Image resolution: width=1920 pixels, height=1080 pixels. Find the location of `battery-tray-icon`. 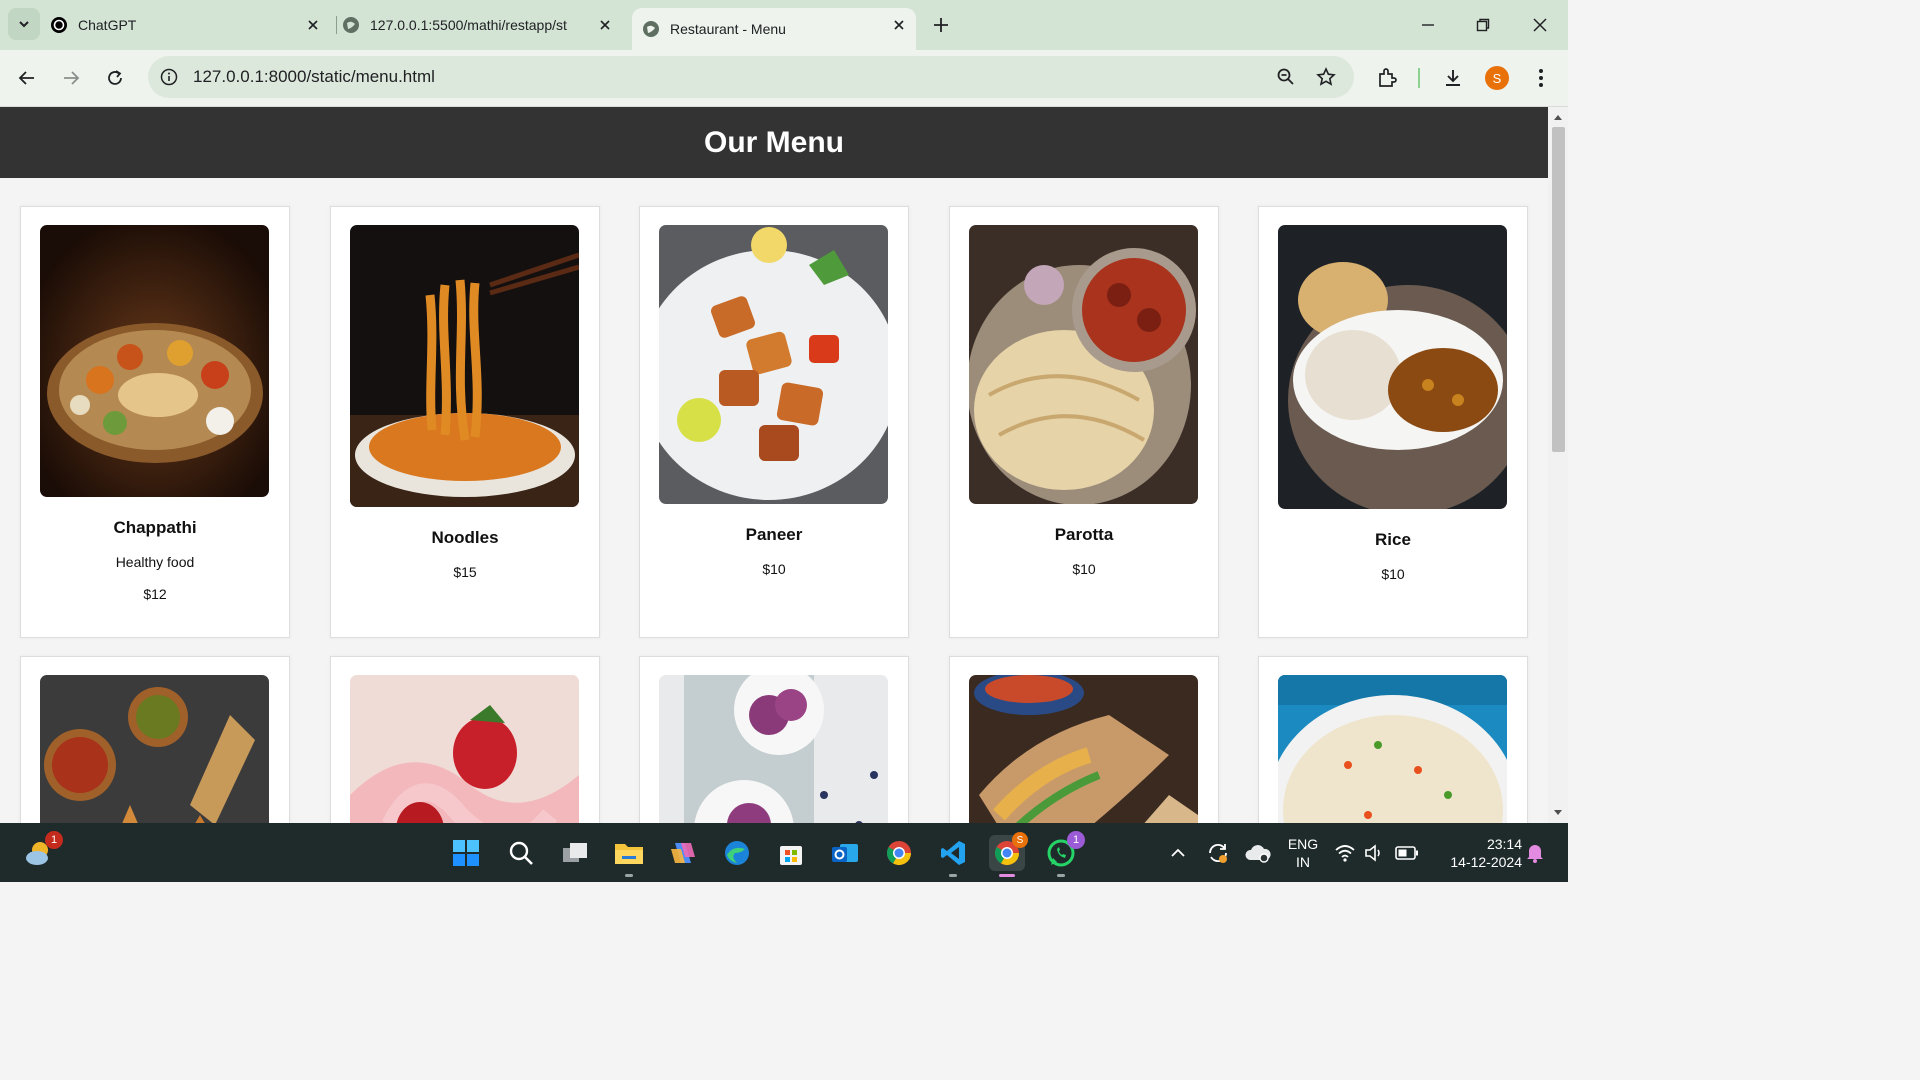

battery-tray-icon is located at coordinates (1407, 853).